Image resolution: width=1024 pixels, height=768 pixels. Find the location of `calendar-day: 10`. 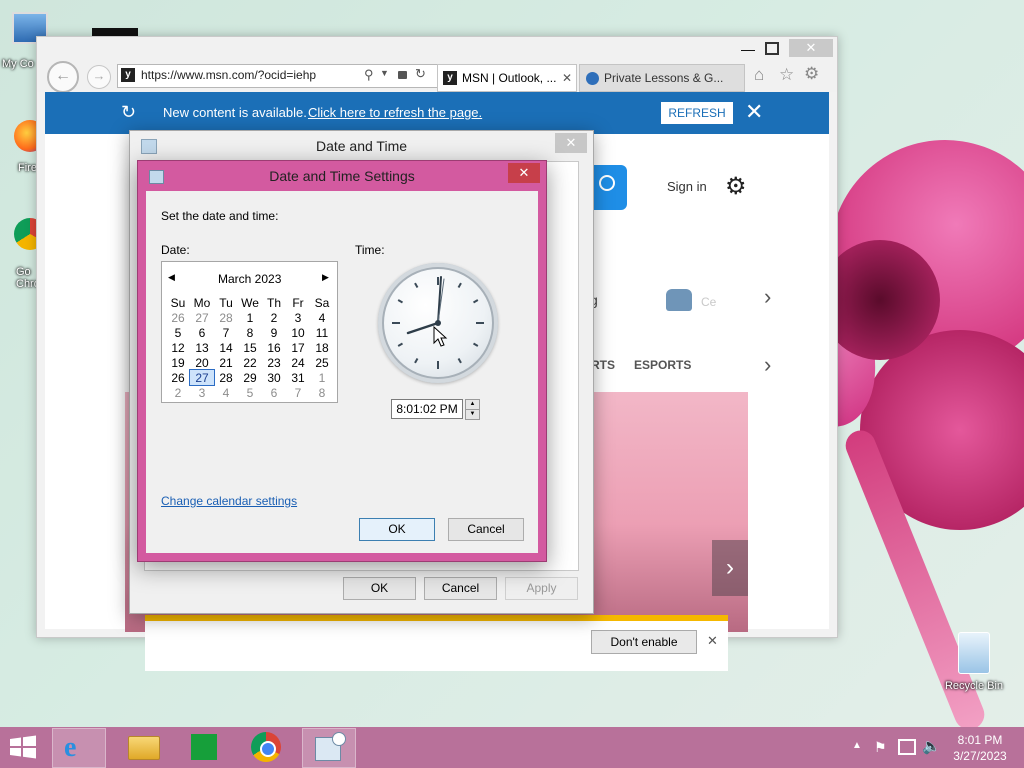

calendar-day: 10 is located at coordinates (298, 332).